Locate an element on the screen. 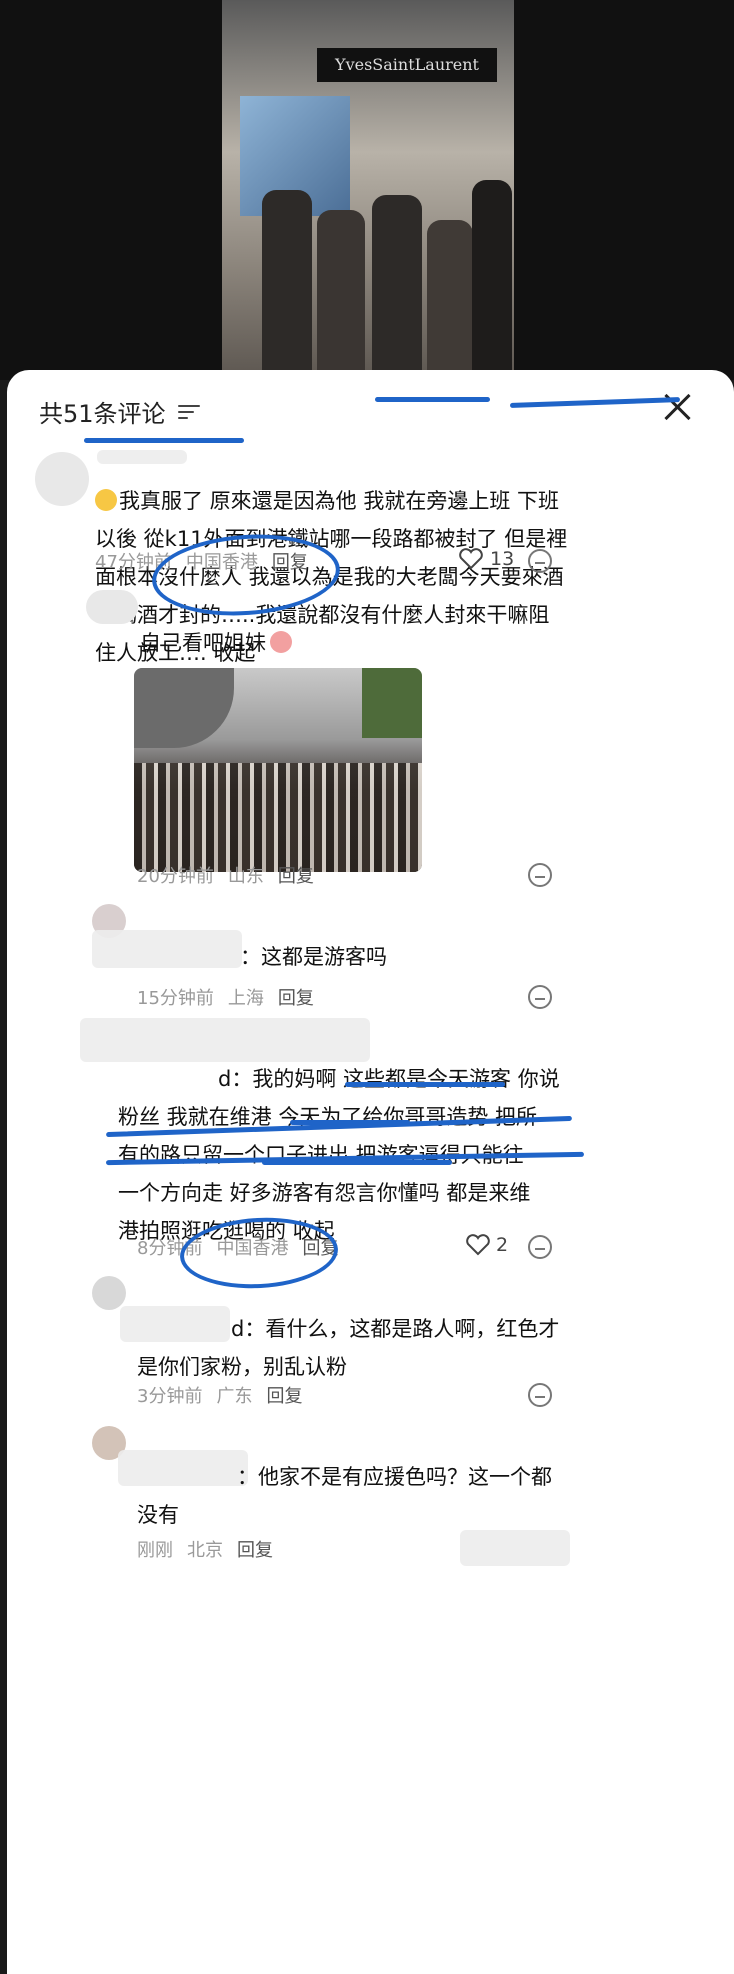 This screenshot has height=1974, width=734. like-count: 13 is located at coordinates (502, 559).